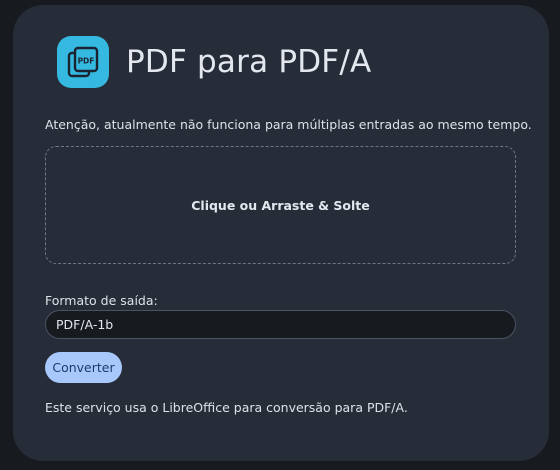  I want to click on pdf-document-icon: PDF, so click(83, 62).